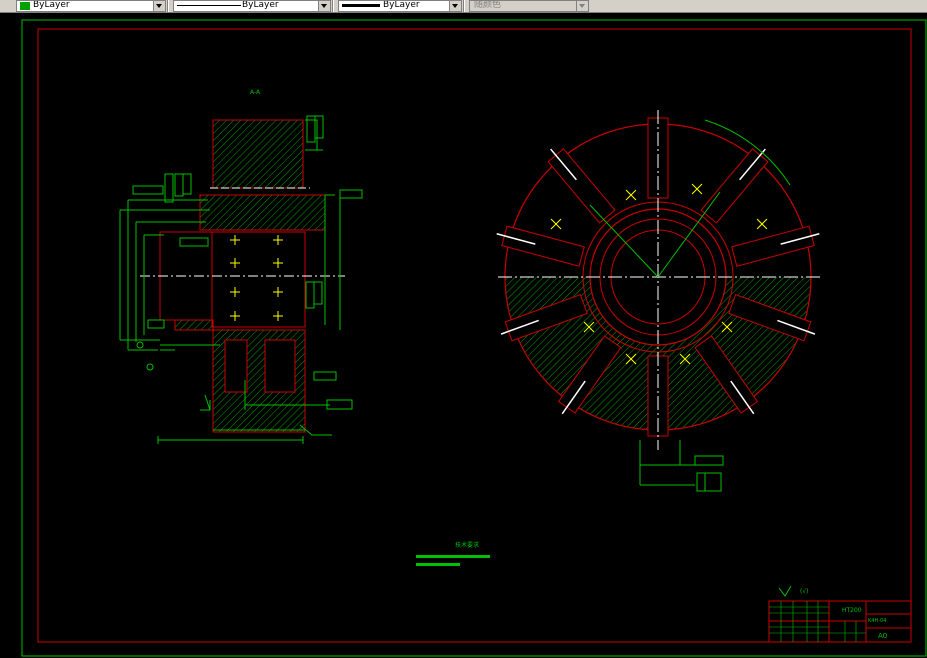 This screenshot has width=927, height=658. Describe the element at coordinates (852, 610) in the screenshot. I see `material-label: HT200` at that location.